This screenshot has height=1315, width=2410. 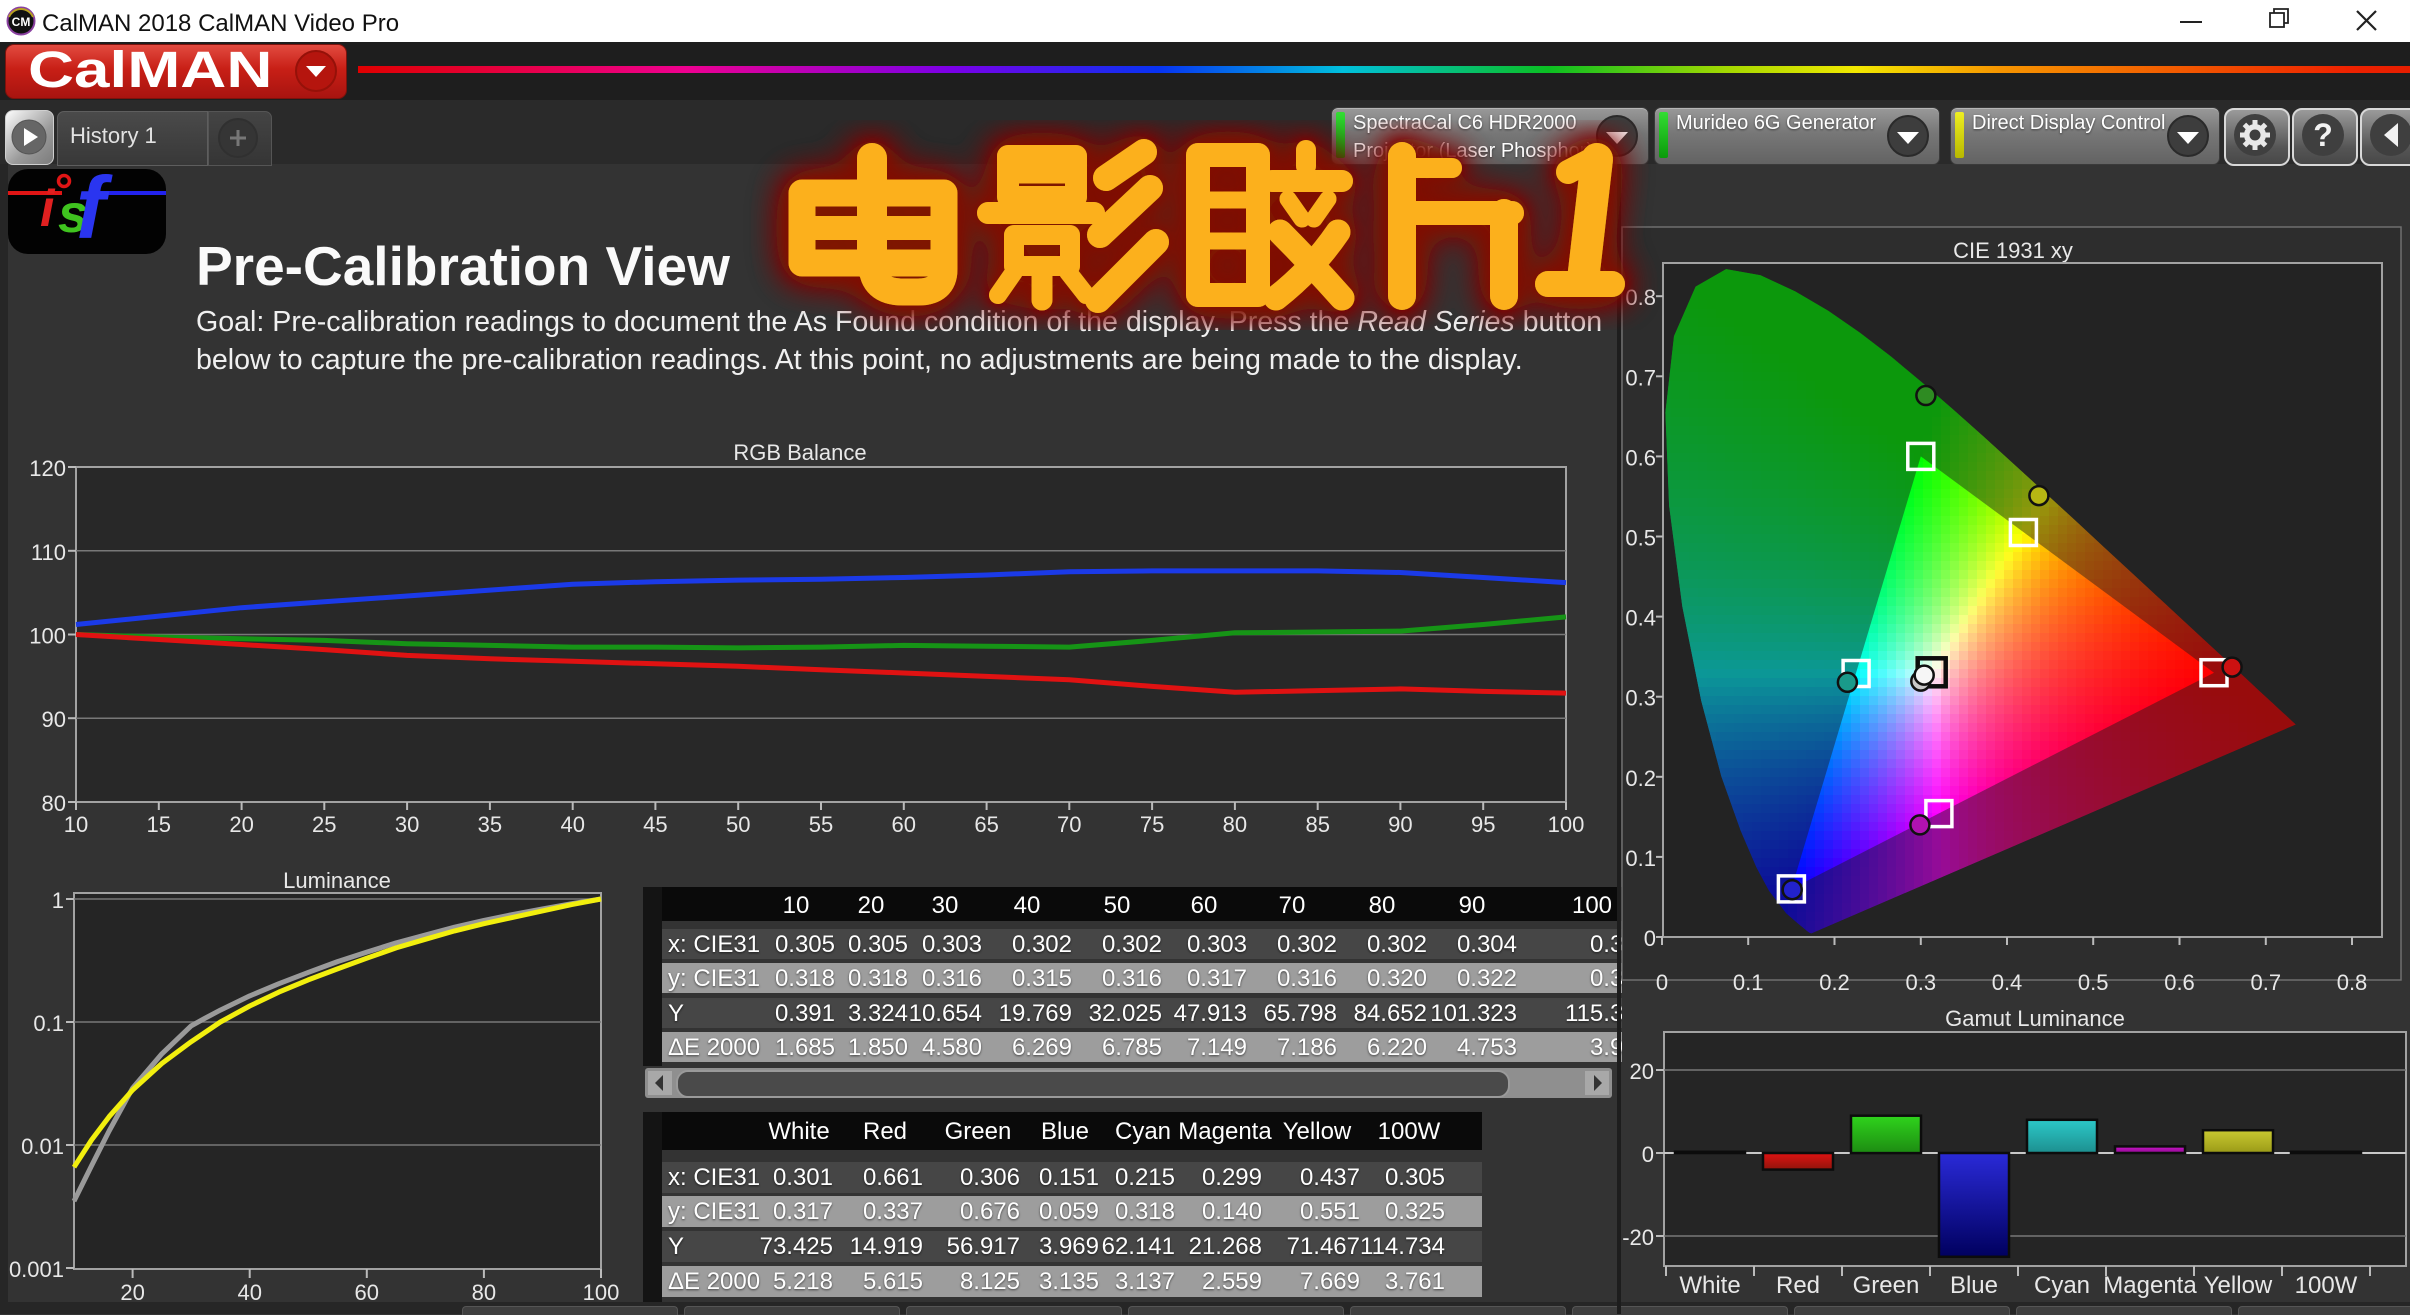 What do you see at coordinates (1798, 1285) in the screenshot?
I see `svg-text: Red` at bounding box center [1798, 1285].